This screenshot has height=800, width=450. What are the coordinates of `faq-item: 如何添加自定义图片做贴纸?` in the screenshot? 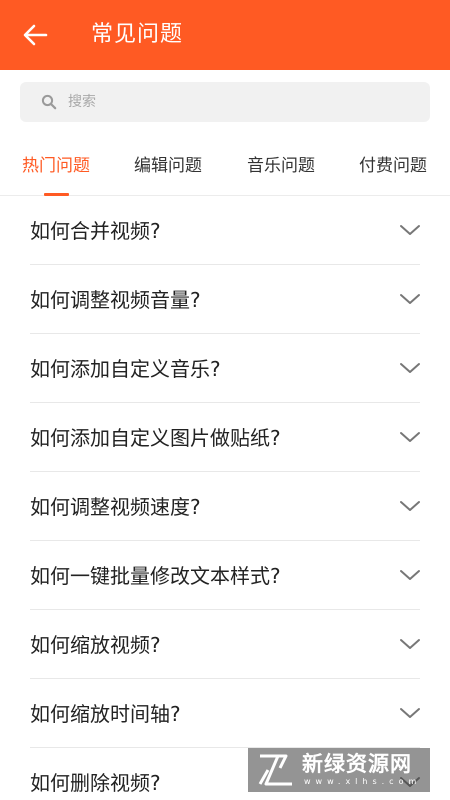 It's located at (225, 437).